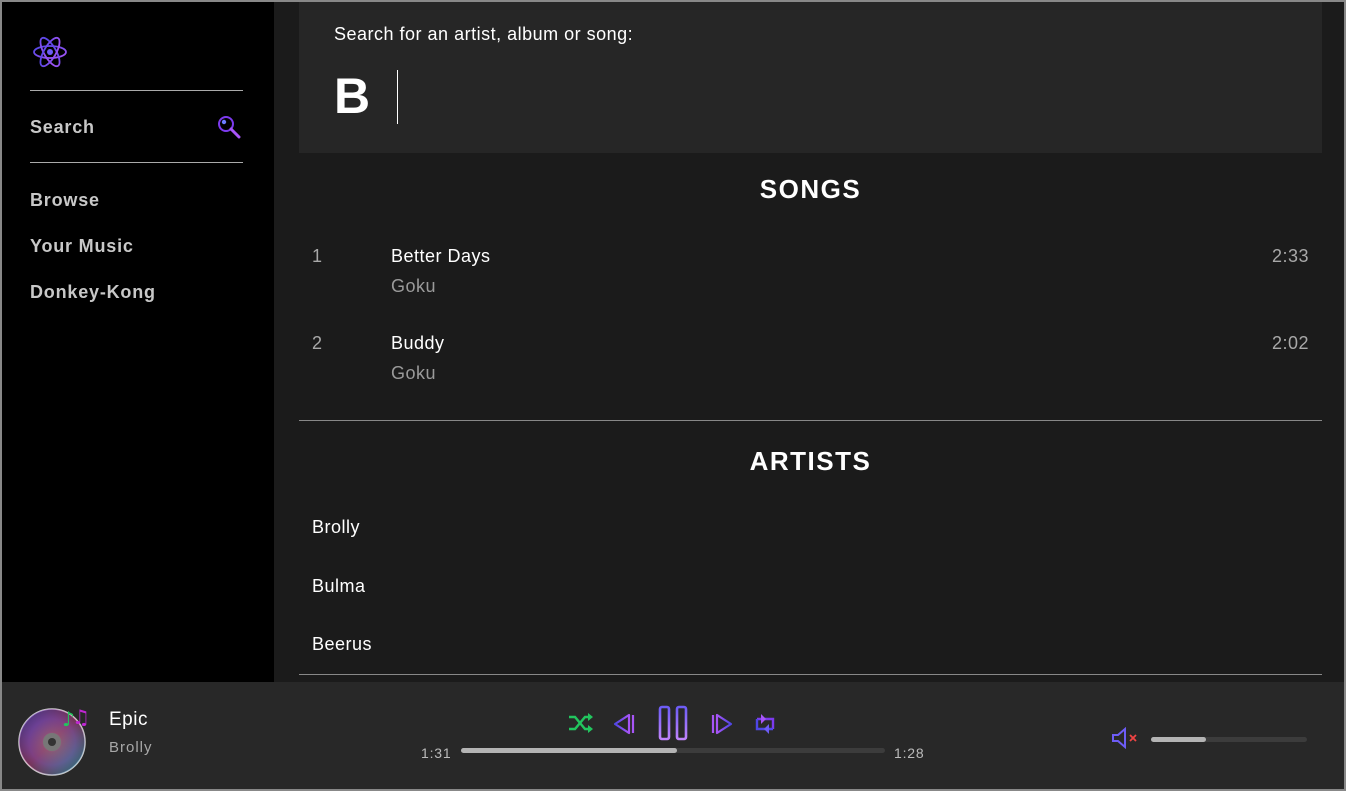 The height and width of the screenshot is (791, 1346). What do you see at coordinates (128, 720) in the screenshot?
I see `now-playing-title: Epic` at bounding box center [128, 720].